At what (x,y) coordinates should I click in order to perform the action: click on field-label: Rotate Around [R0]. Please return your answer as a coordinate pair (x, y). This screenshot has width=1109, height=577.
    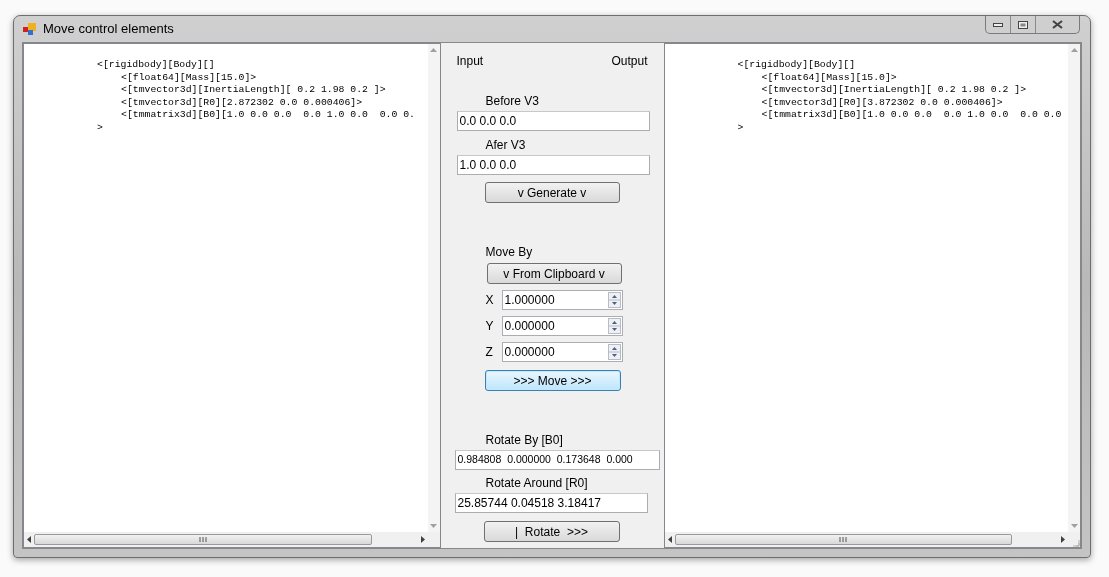
    Looking at the image, I should click on (536, 483).